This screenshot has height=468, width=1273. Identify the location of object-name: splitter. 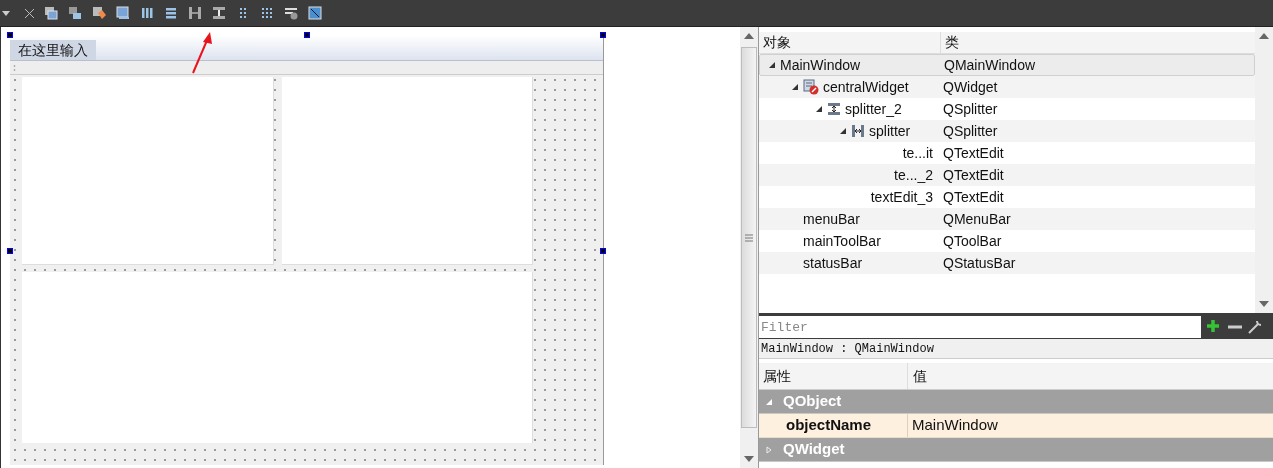
(890, 131).